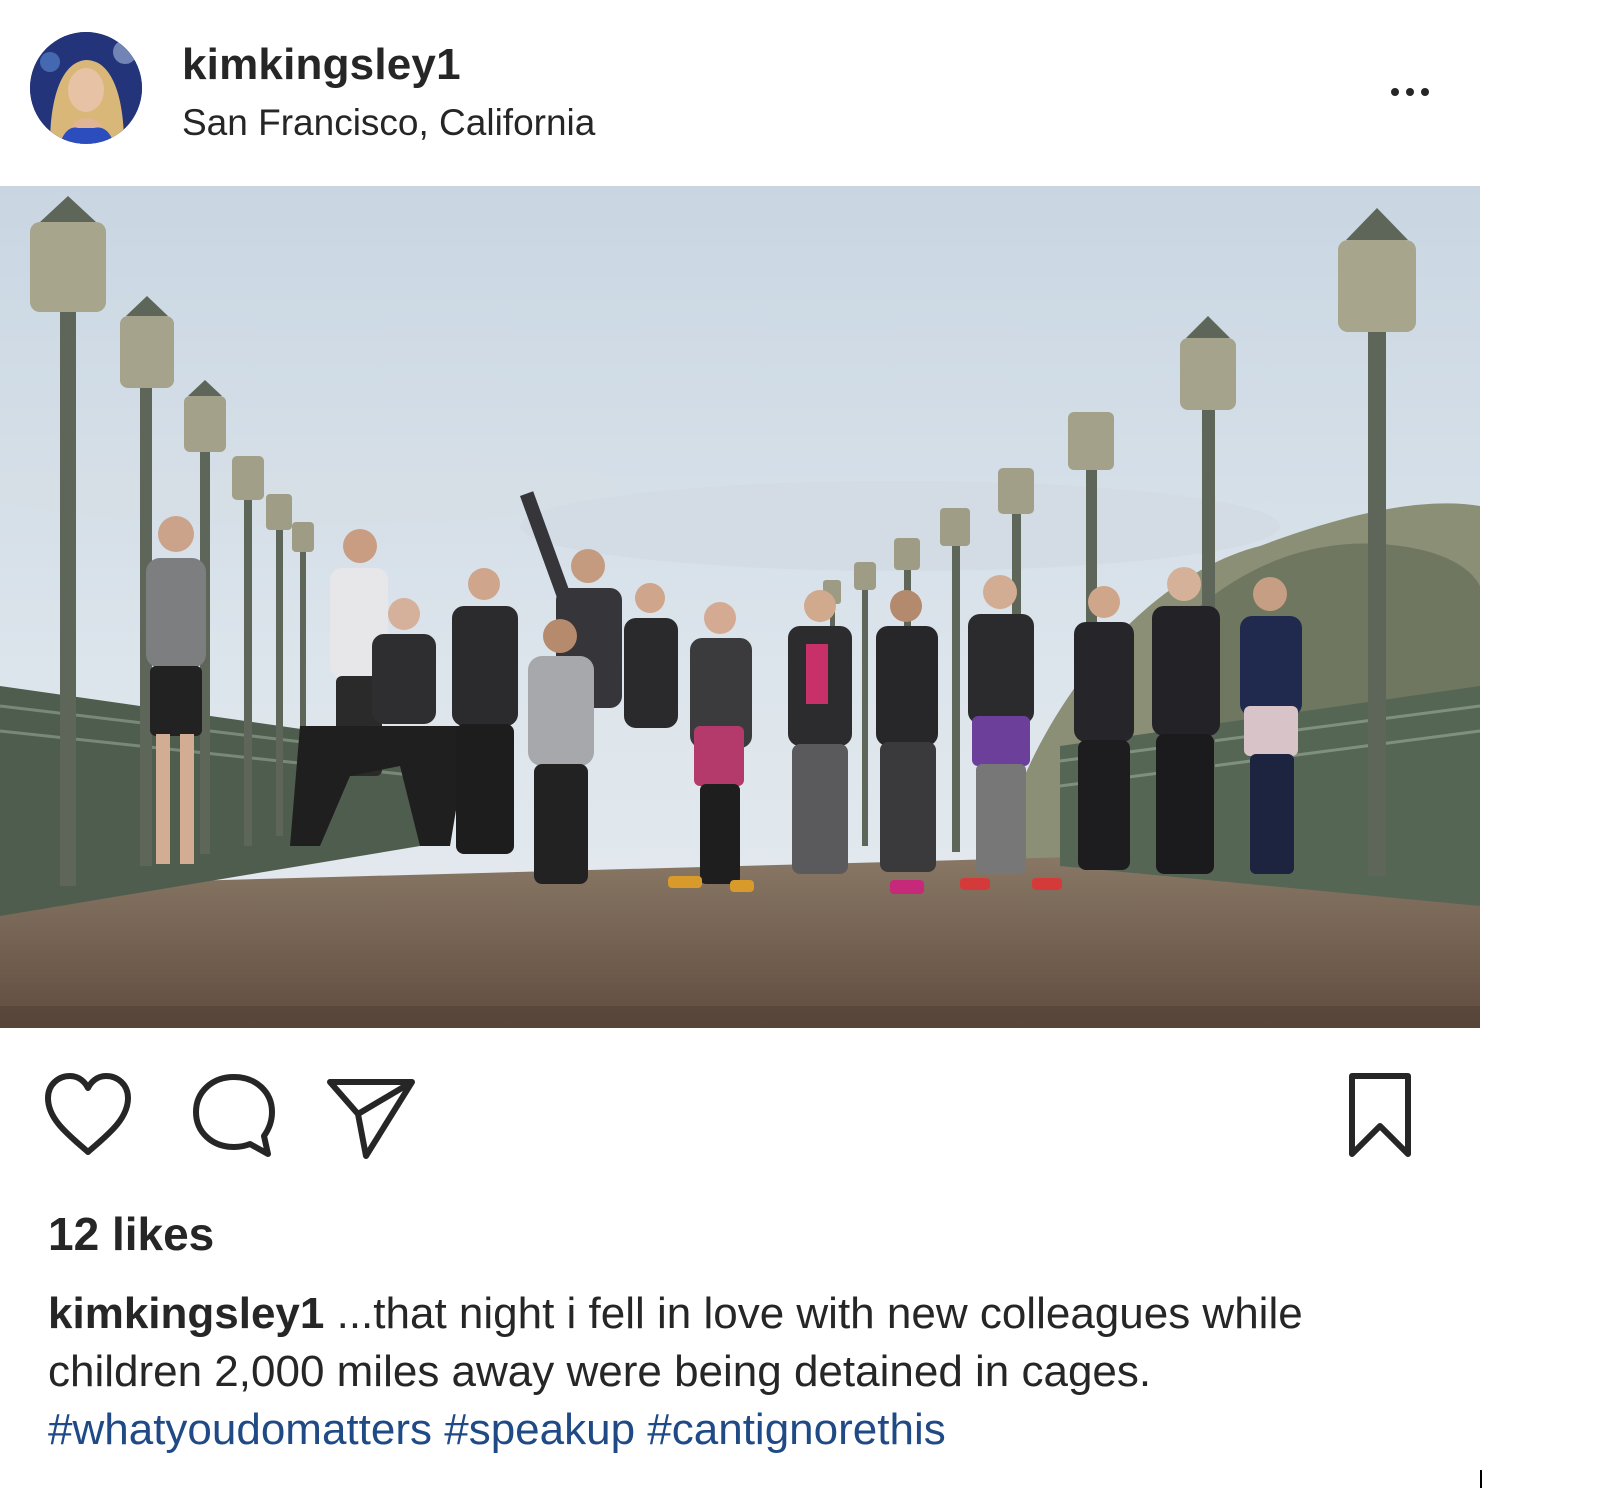 The height and width of the screenshot is (1488, 1600). What do you see at coordinates (796, 1429) in the screenshot?
I see `hashtag-link: #cantignorethis` at bounding box center [796, 1429].